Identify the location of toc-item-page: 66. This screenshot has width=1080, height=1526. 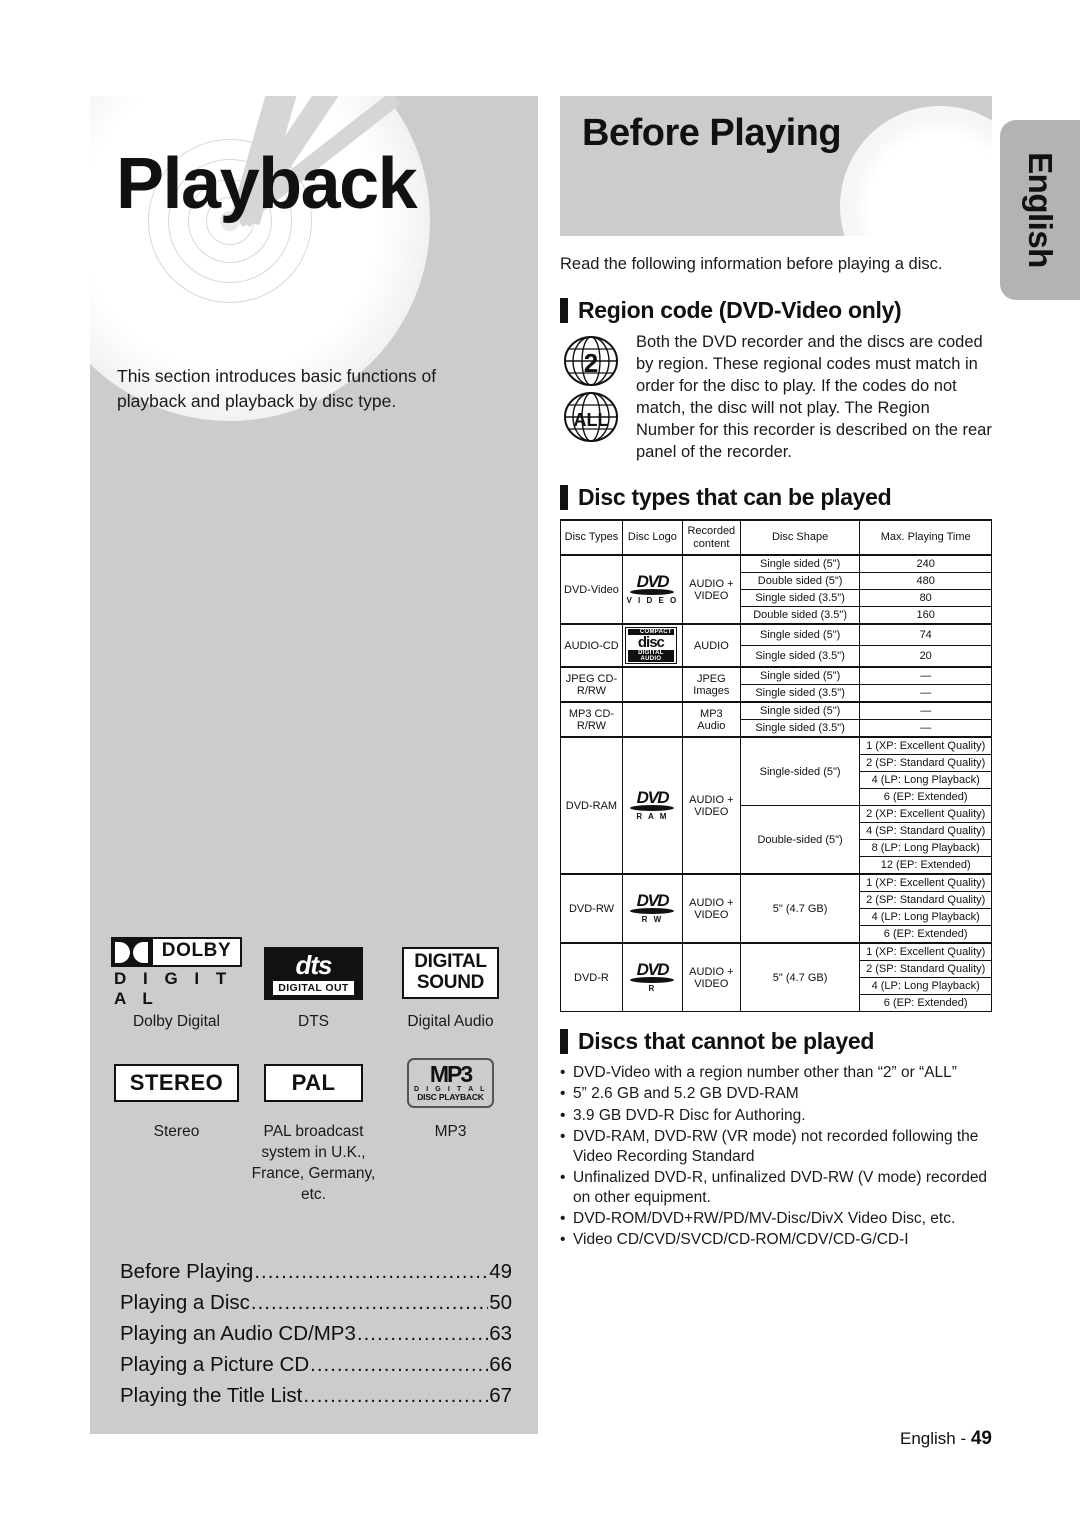
(500, 1364).